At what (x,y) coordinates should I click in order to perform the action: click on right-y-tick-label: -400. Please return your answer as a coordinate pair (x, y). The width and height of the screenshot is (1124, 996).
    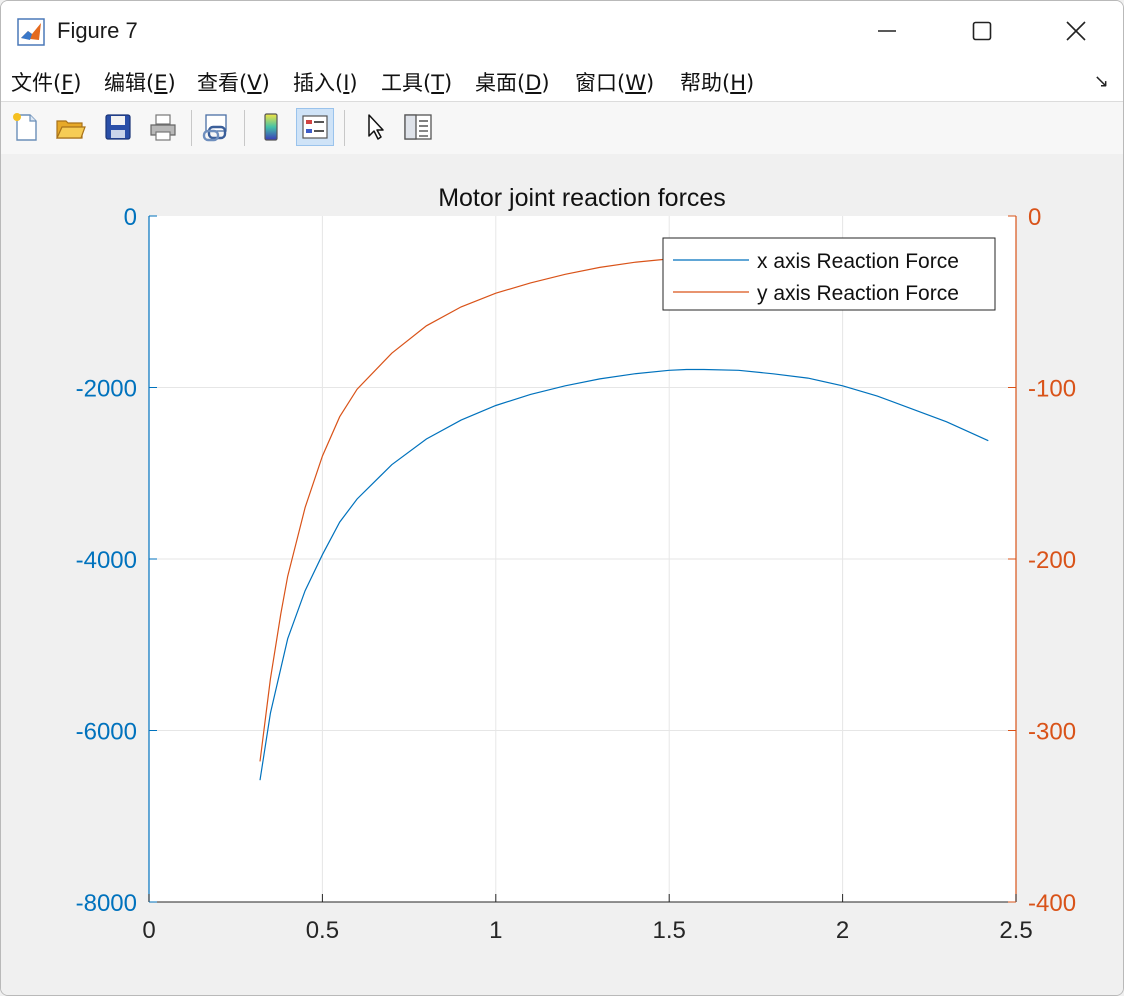
    Looking at the image, I should click on (1052, 903).